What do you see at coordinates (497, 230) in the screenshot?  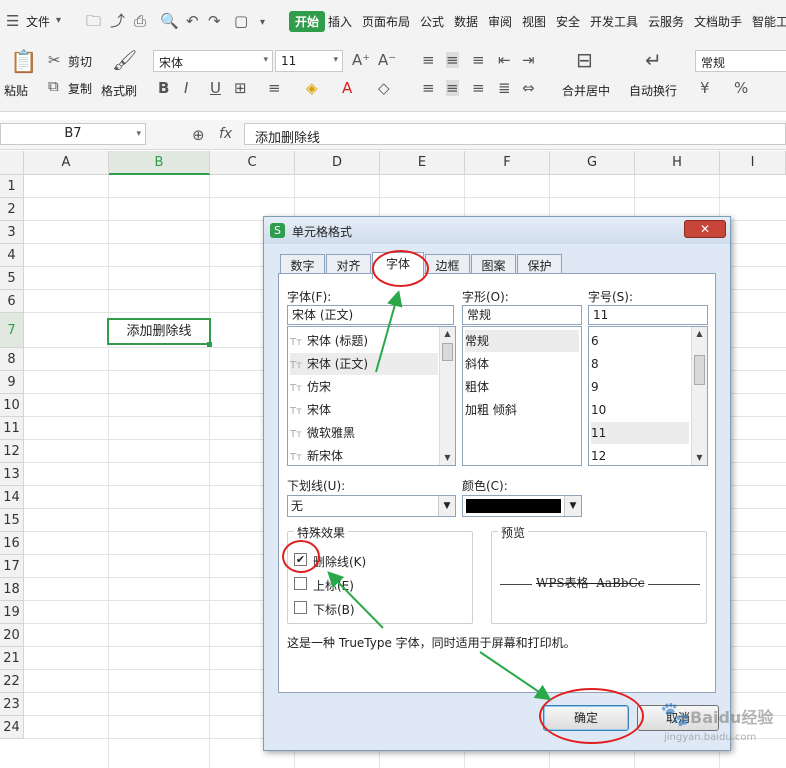 I see `dialog-titlebar: S 单元格格式 ✕` at bounding box center [497, 230].